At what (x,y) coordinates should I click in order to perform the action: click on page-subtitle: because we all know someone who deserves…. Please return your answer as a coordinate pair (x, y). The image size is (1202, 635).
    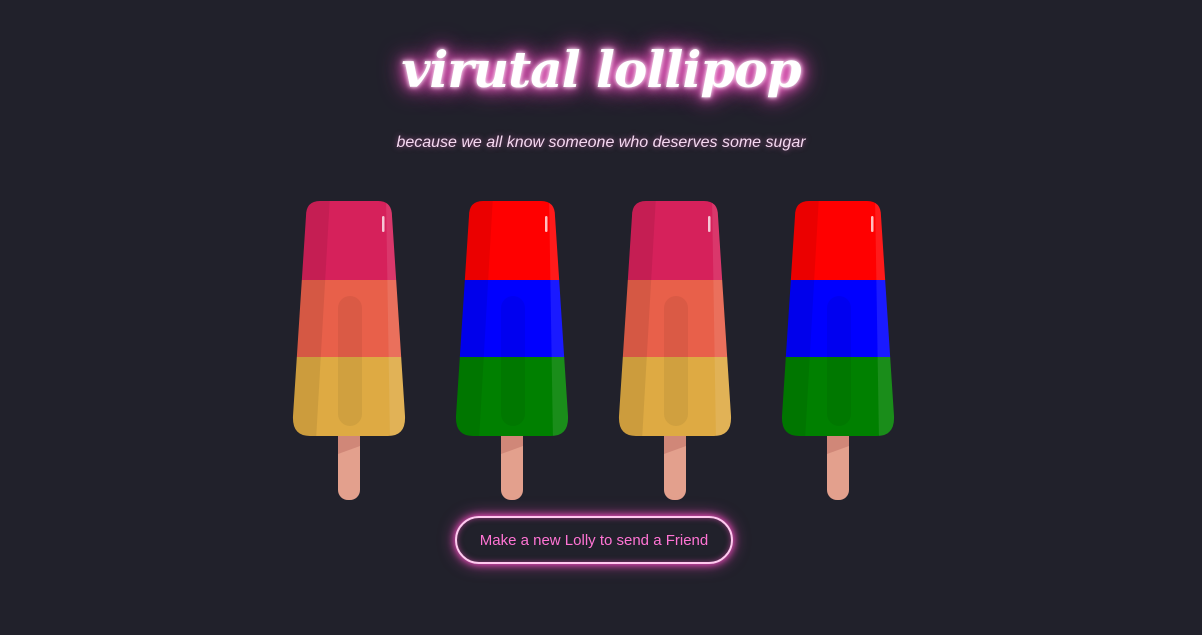
    Looking at the image, I should click on (601, 142).